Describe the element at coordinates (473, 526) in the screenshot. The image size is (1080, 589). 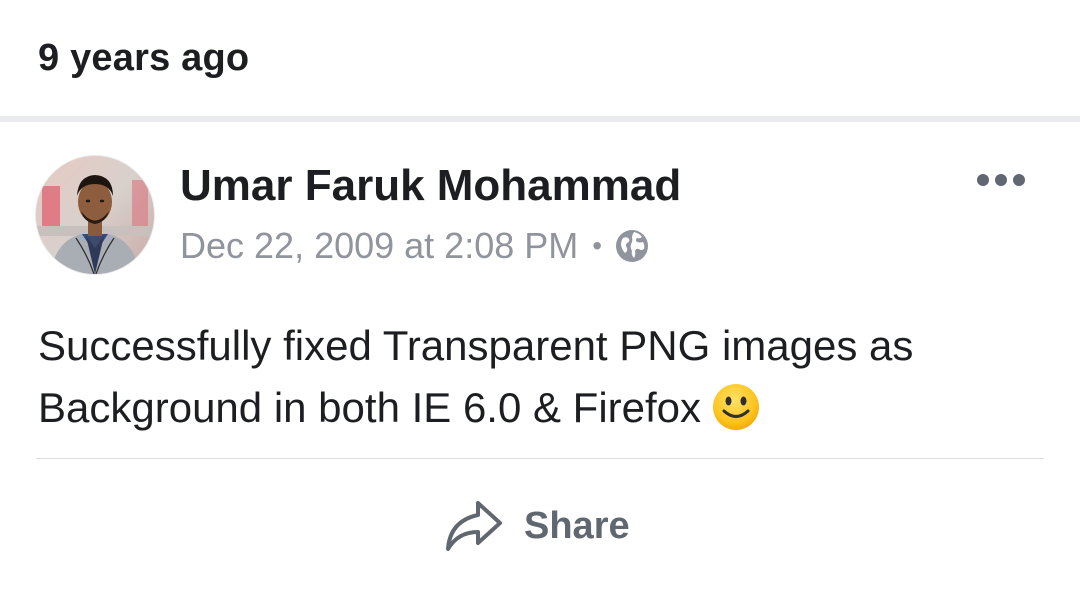
I see `share-arrow-icon` at that location.